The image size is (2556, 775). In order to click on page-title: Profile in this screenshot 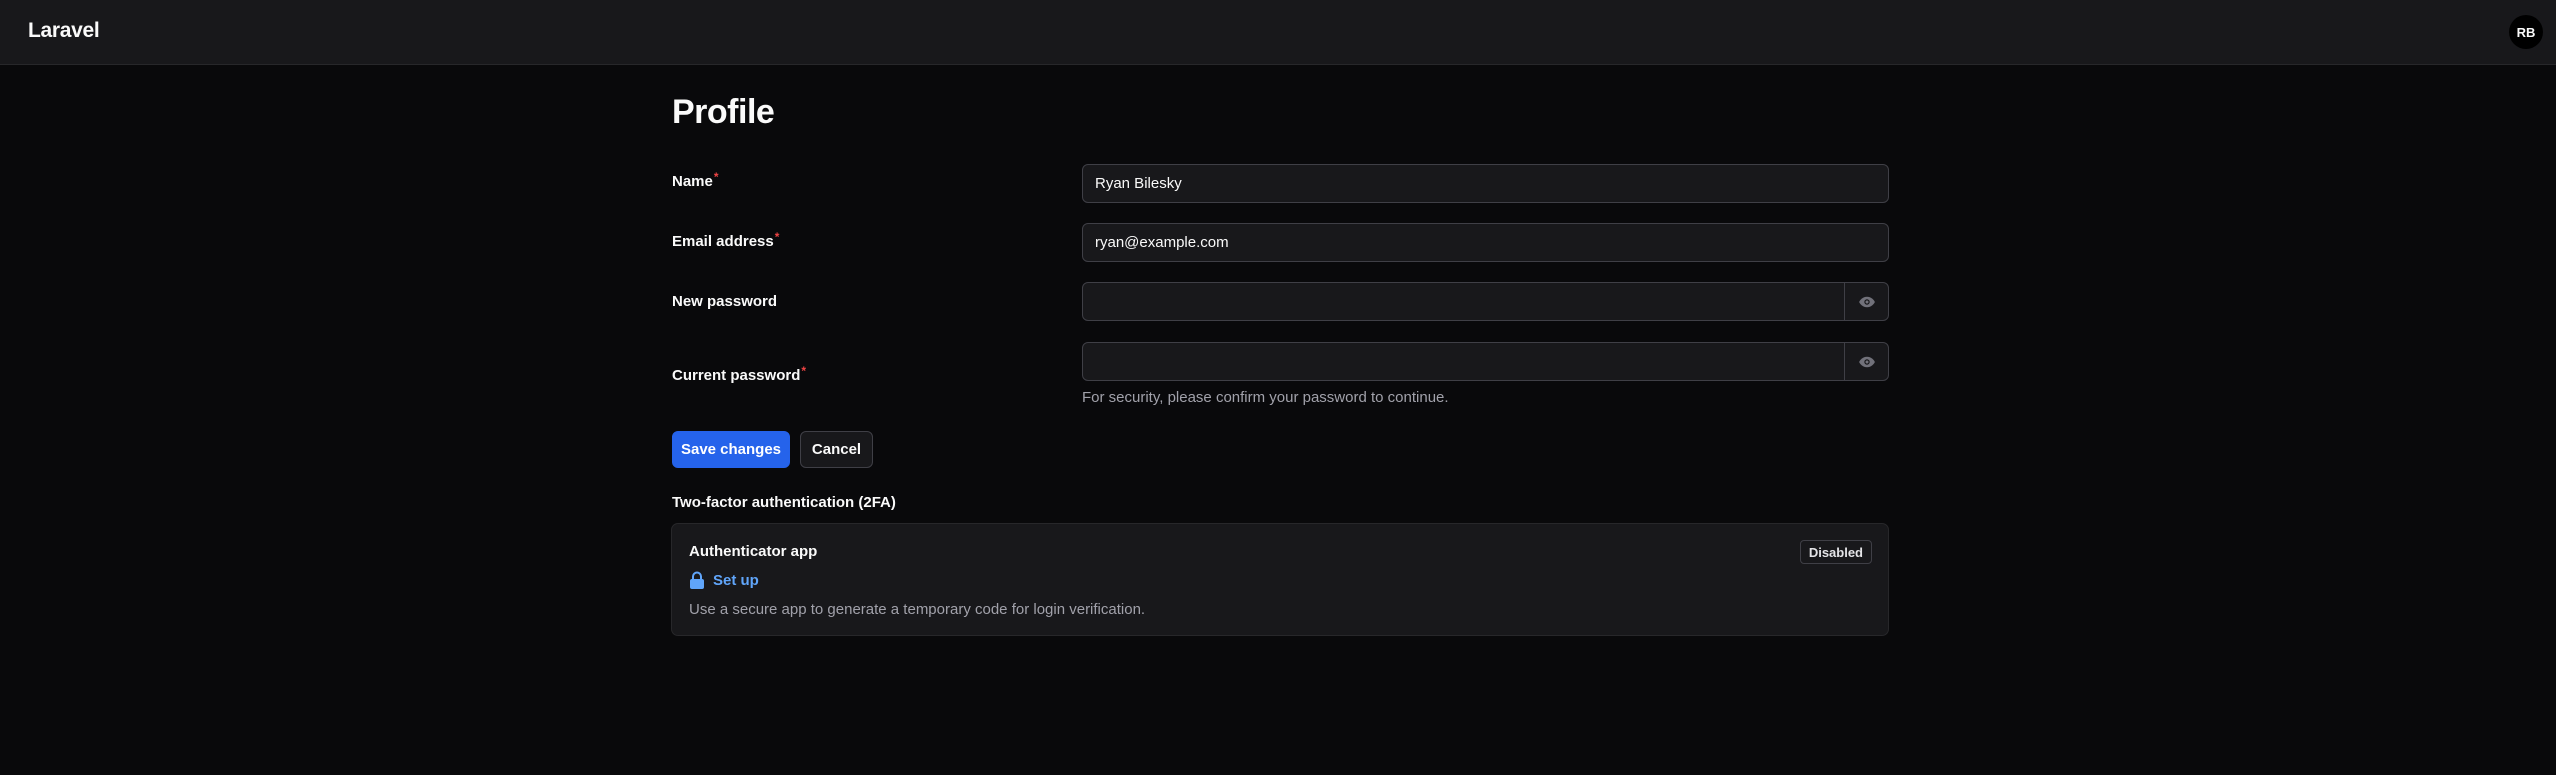, I will do `click(723, 112)`.